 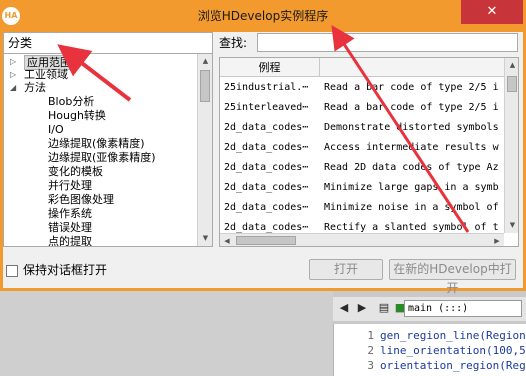 What do you see at coordinates (46, 74) in the screenshot?
I see `tree-item-label: 工业领域` at bounding box center [46, 74].